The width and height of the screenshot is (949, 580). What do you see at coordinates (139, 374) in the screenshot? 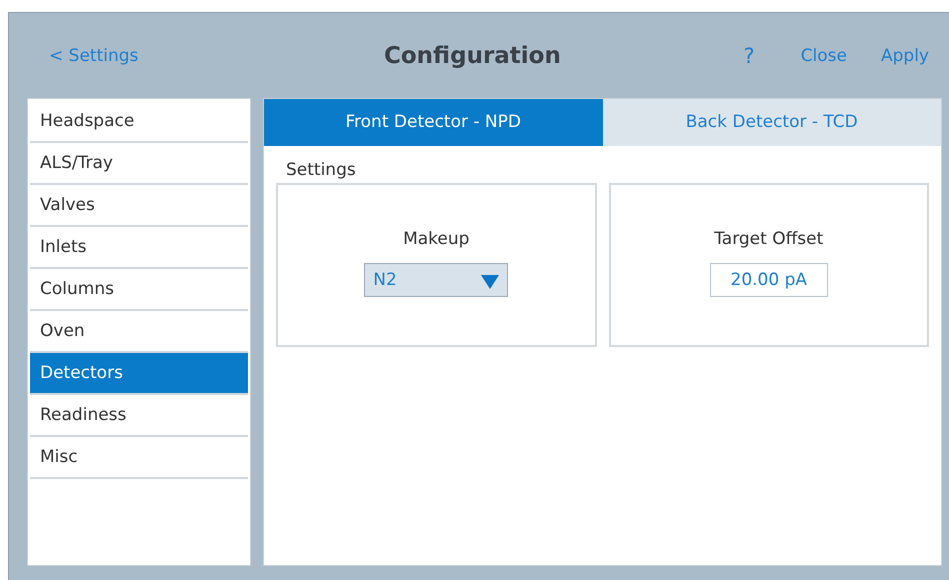
I see `sidebar-item: Detectors` at bounding box center [139, 374].